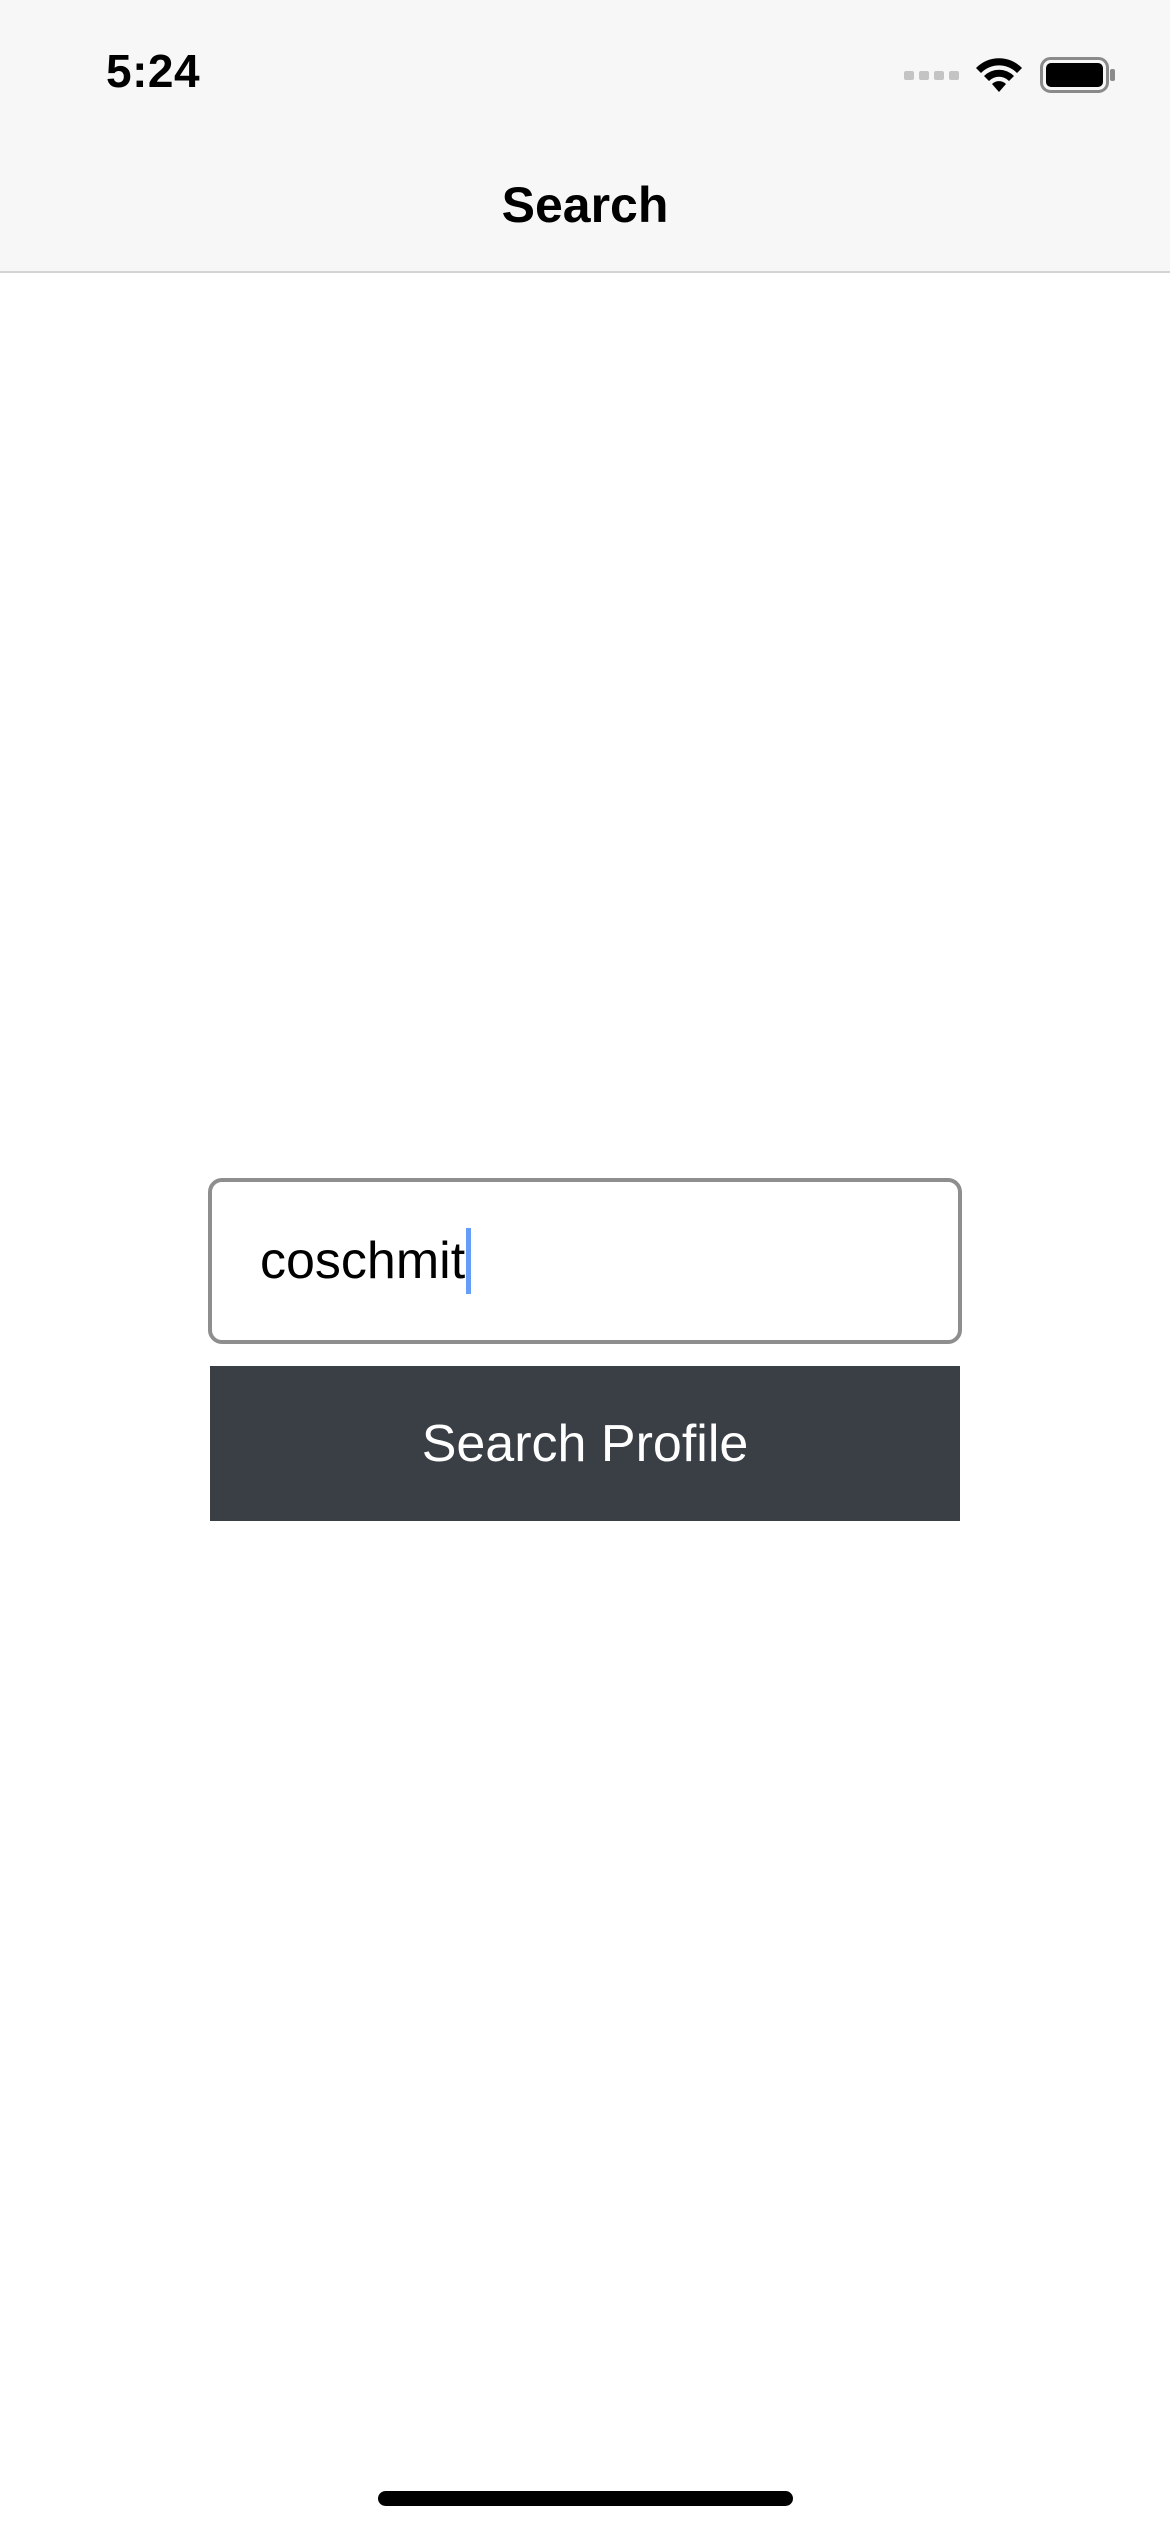 This screenshot has height=2532, width=1170. What do you see at coordinates (585, 1443) in the screenshot?
I see `search-profile-button: Search Profile` at bounding box center [585, 1443].